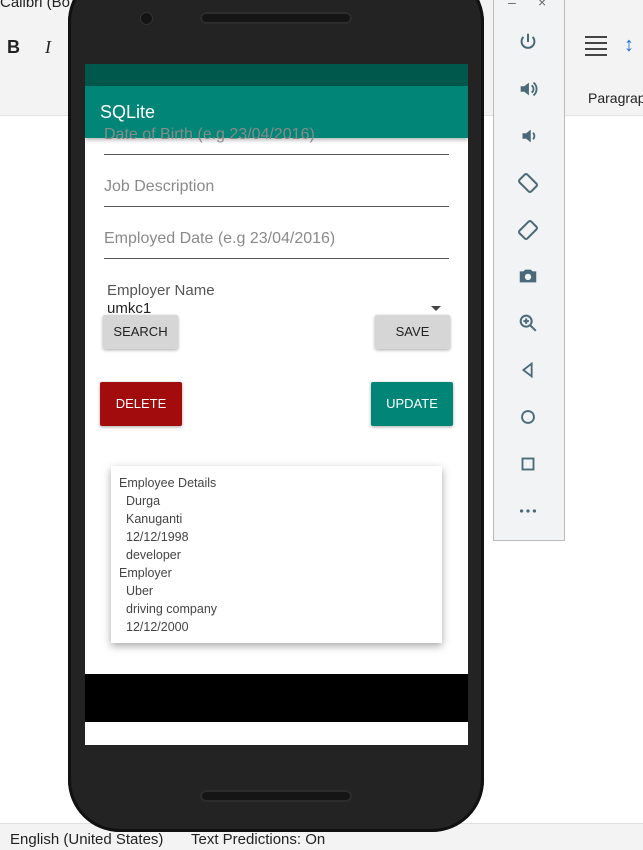 This screenshot has width=643, height=850. What do you see at coordinates (153, 555) in the screenshot?
I see `employee-job: developer` at bounding box center [153, 555].